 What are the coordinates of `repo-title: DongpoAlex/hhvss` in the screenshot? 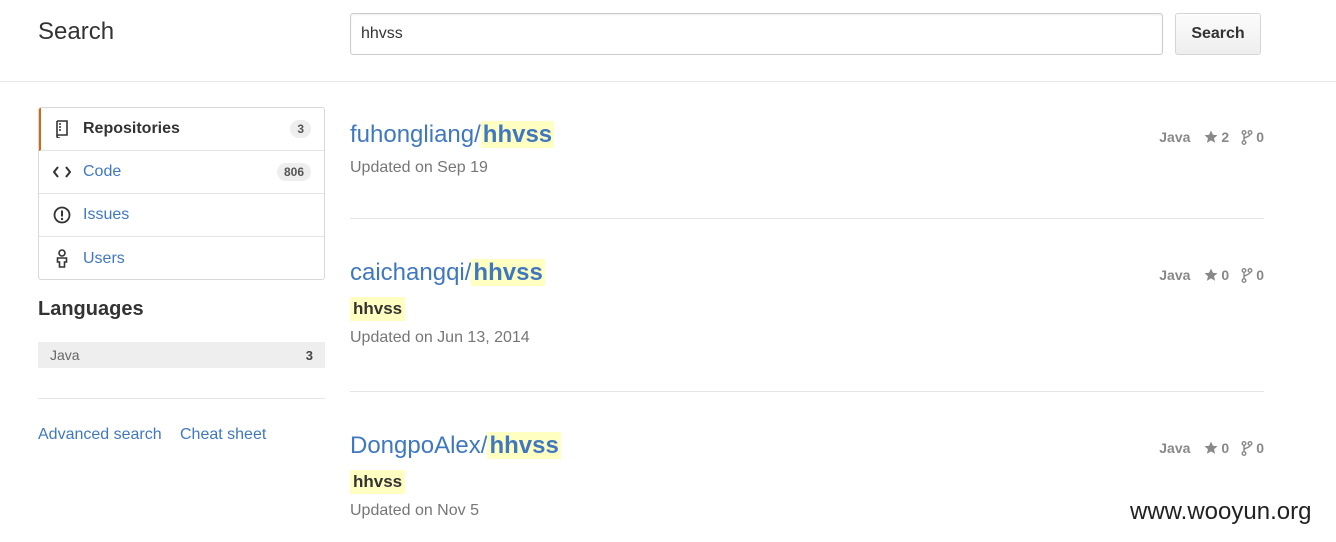 It's located at (807, 446).